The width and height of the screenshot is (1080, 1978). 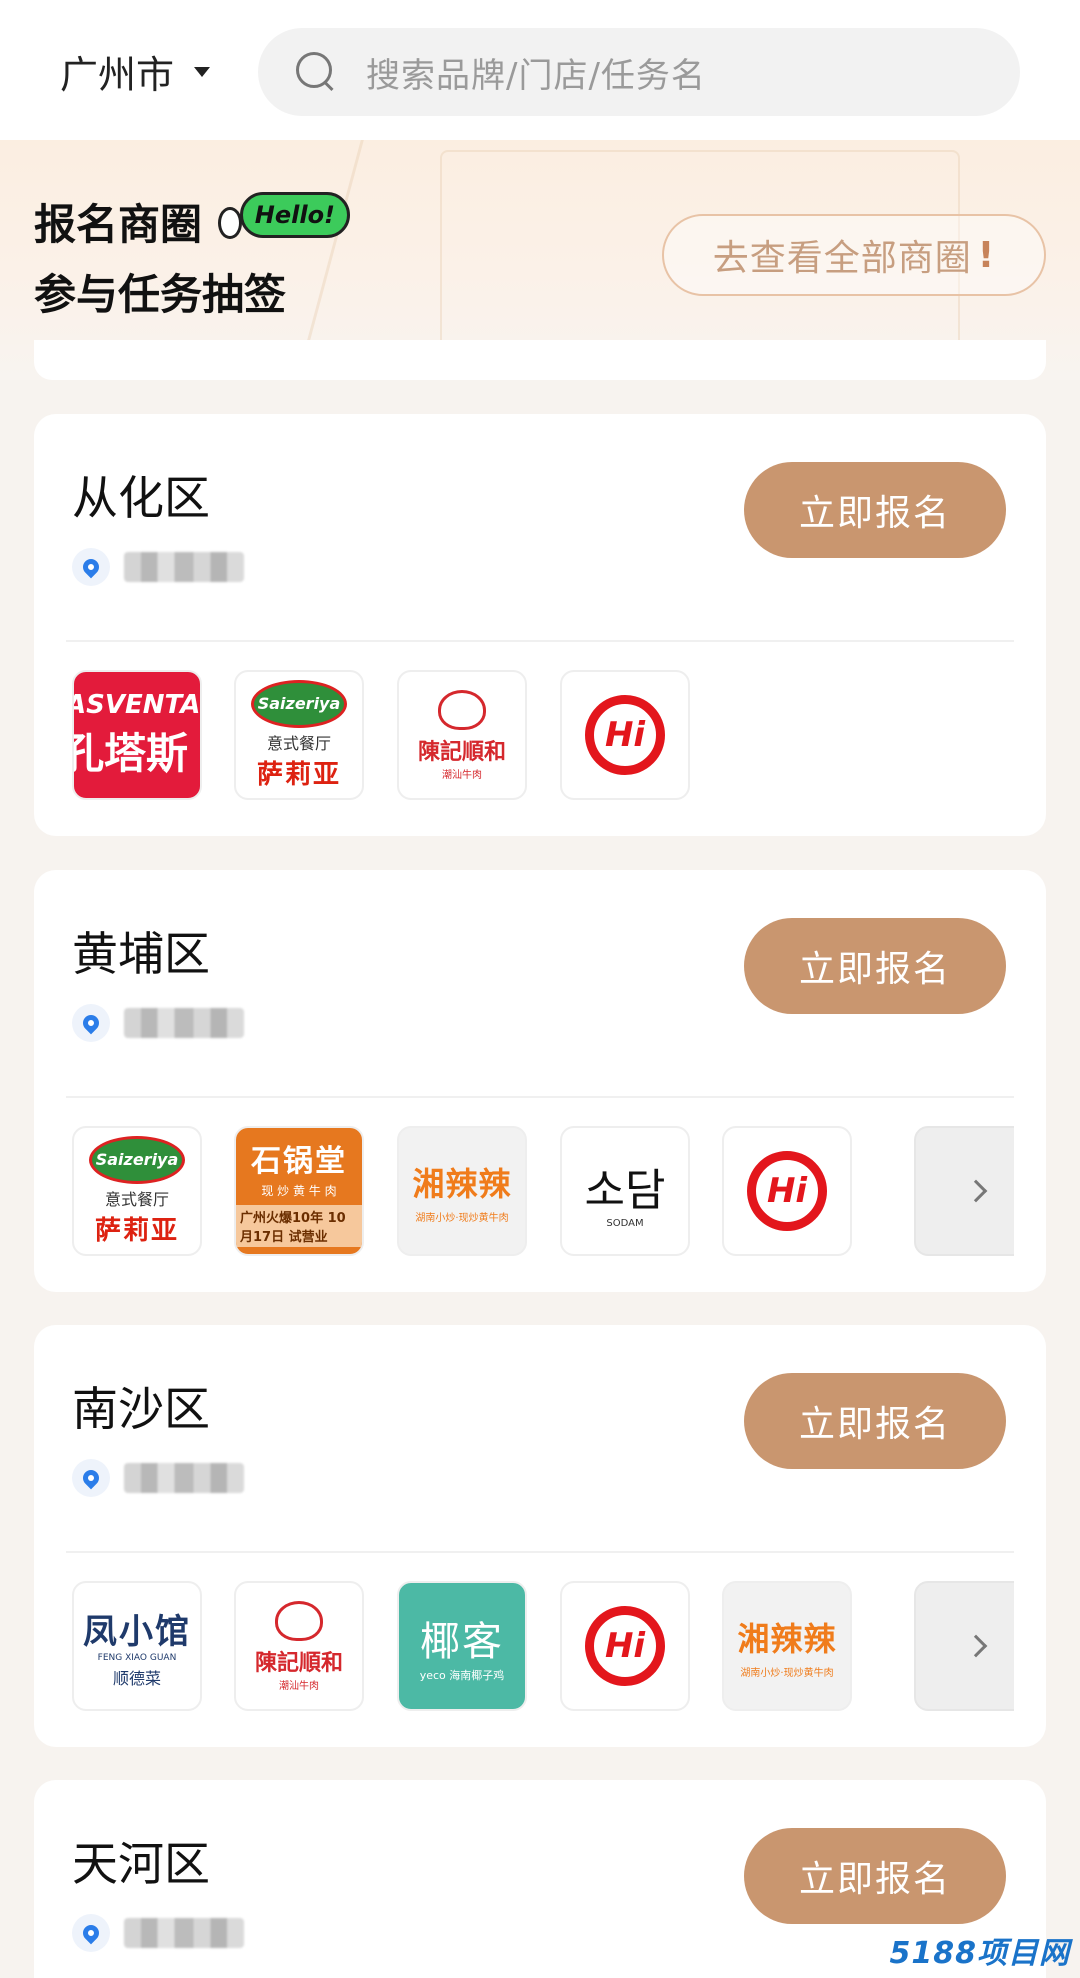 I want to click on logo-subtitle: yeco 海南椰子鸡, so click(x=462, y=1675).